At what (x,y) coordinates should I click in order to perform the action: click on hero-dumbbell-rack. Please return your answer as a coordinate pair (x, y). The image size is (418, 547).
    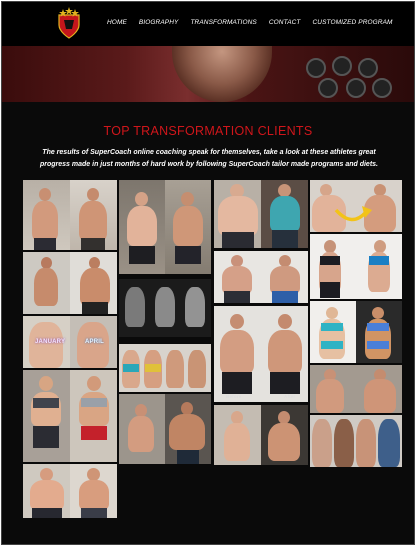
    Looking at the image, I should click on (347, 77).